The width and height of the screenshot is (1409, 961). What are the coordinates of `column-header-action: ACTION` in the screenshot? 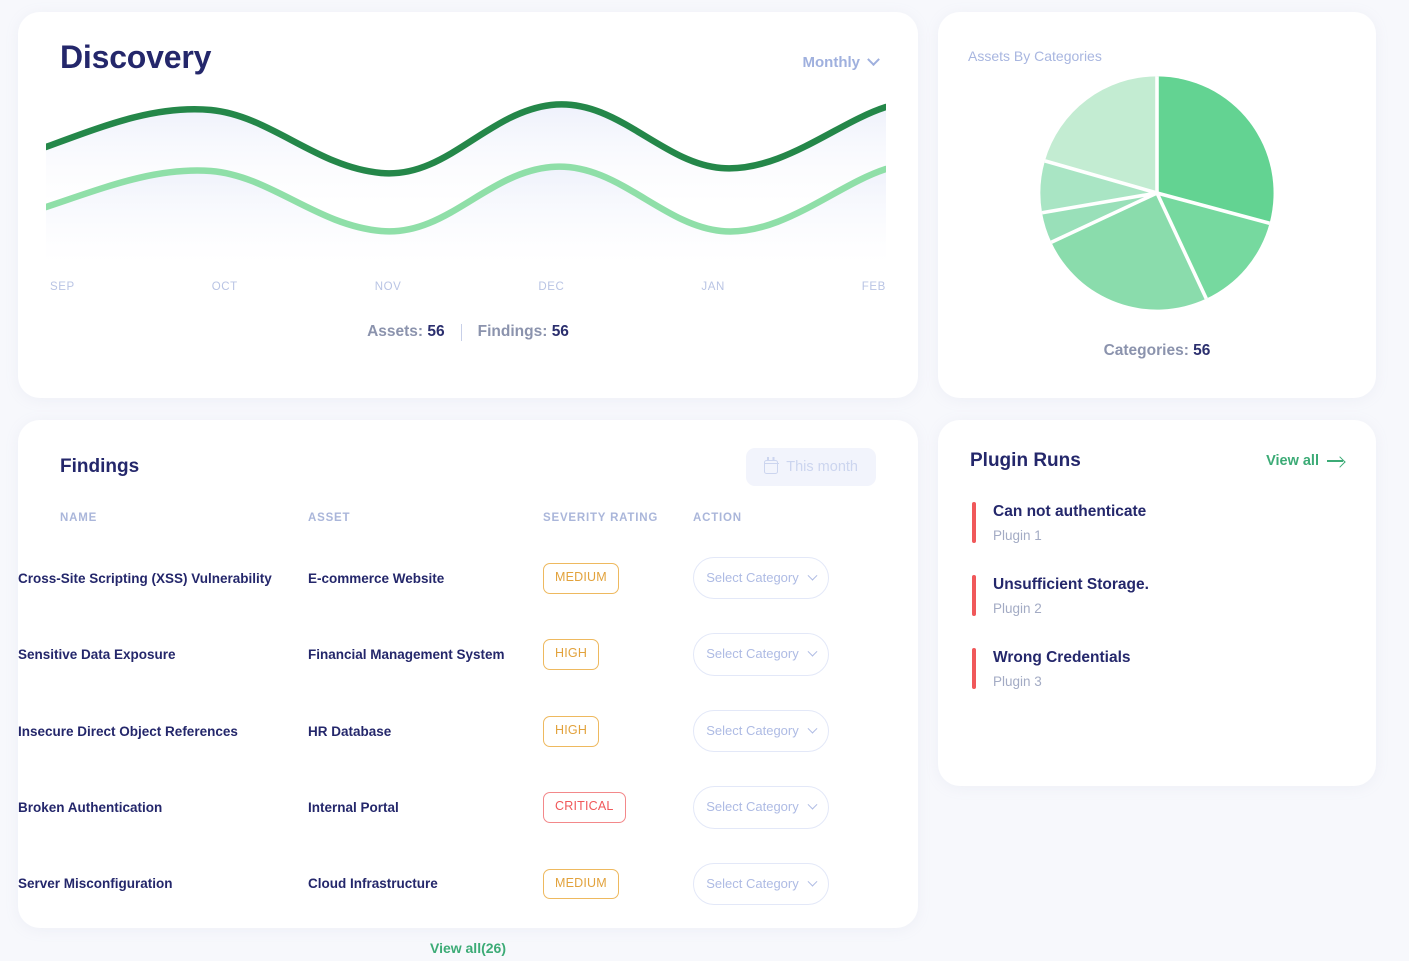 It's located at (717, 518).